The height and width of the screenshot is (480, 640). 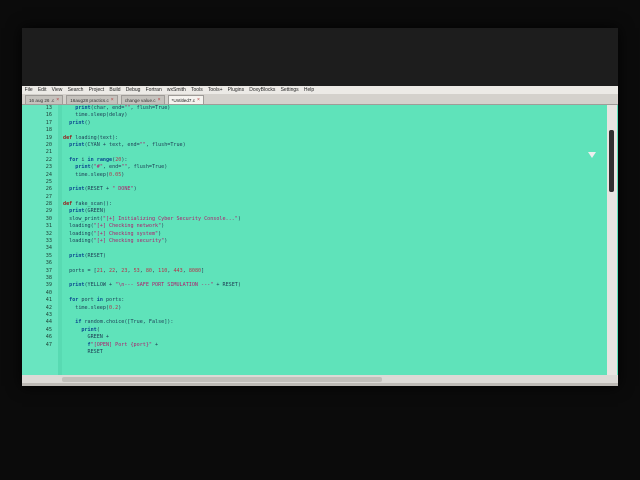 I want to click on line-number: 26, so click(x=48, y=189).